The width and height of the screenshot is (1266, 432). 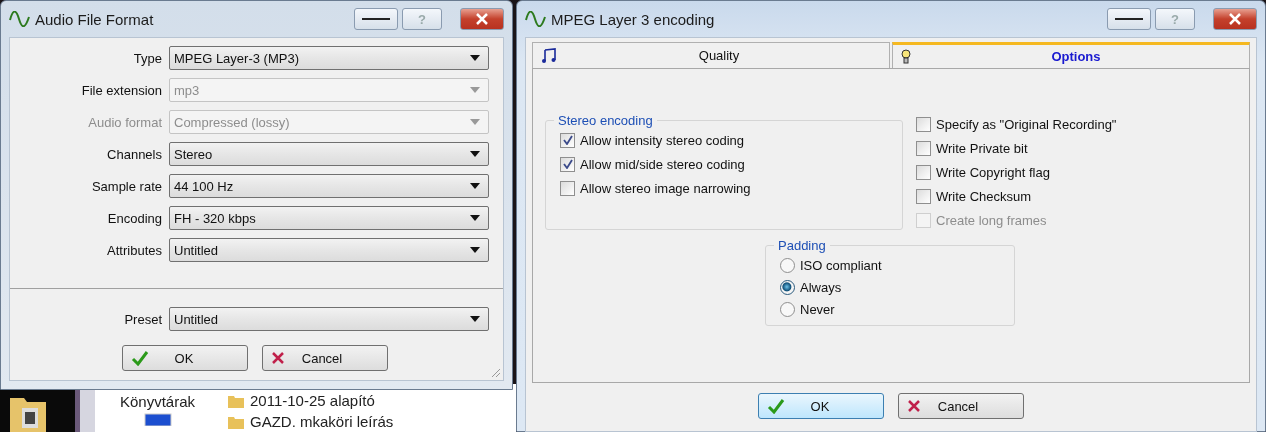 I want to click on music-notes-icon, so click(x=549, y=55).